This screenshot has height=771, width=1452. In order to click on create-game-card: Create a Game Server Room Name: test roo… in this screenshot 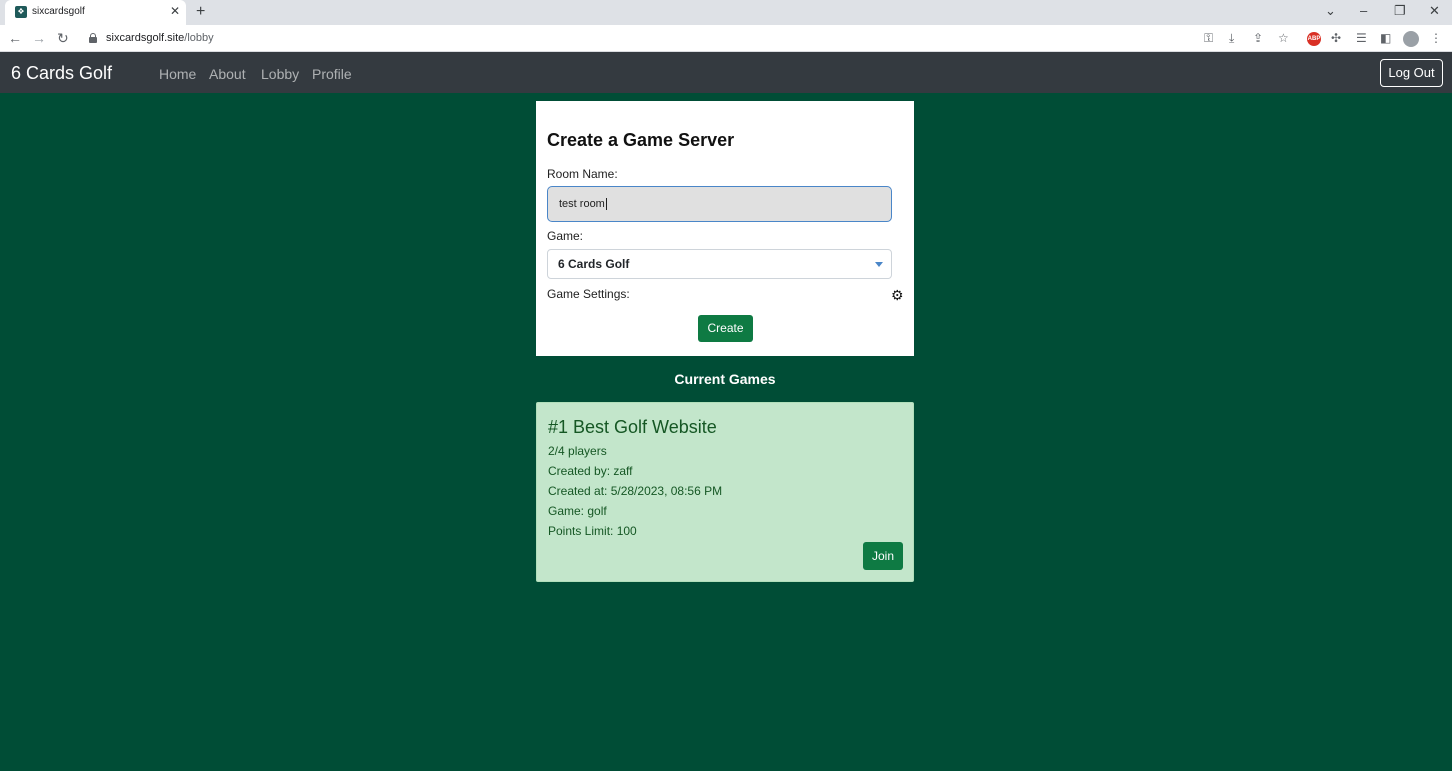, I will do `click(725, 228)`.